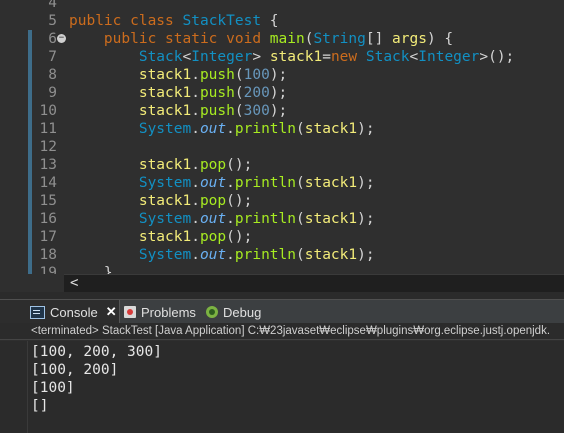 The width and height of the screenshot is (564, 433). I want to click on tab-debug: Debug, so click(233, 312).